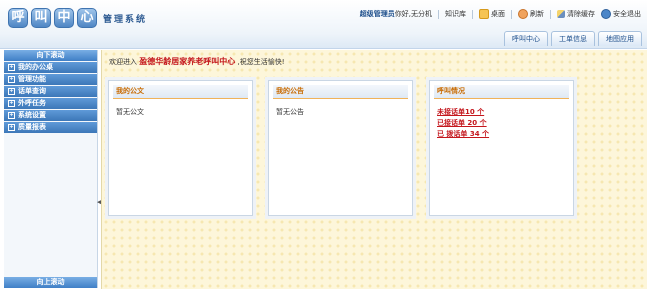 The height and width of the screenshot is (291, 647). Describe the element at coordinates (627, 14) in the screenshot. I see `logout-label: 安全退出` at that location.